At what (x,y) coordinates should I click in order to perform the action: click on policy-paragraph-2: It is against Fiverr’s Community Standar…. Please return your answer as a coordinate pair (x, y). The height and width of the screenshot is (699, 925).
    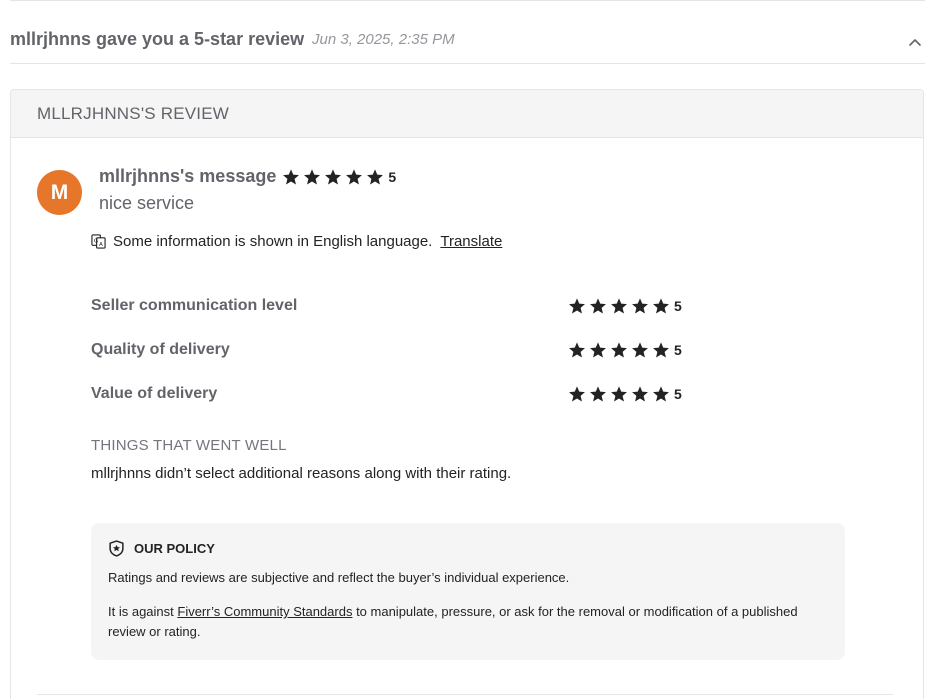
    Looking at the image, I should click on (468, 622).